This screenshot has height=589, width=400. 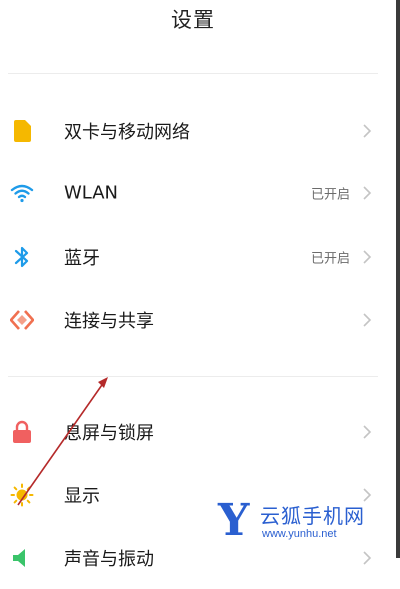 What do you see at coordinates (196, 131) in the screenshot?
I see `settings-item-dual-sim: 双卡与移动网络` at bounding box center [196, 131].